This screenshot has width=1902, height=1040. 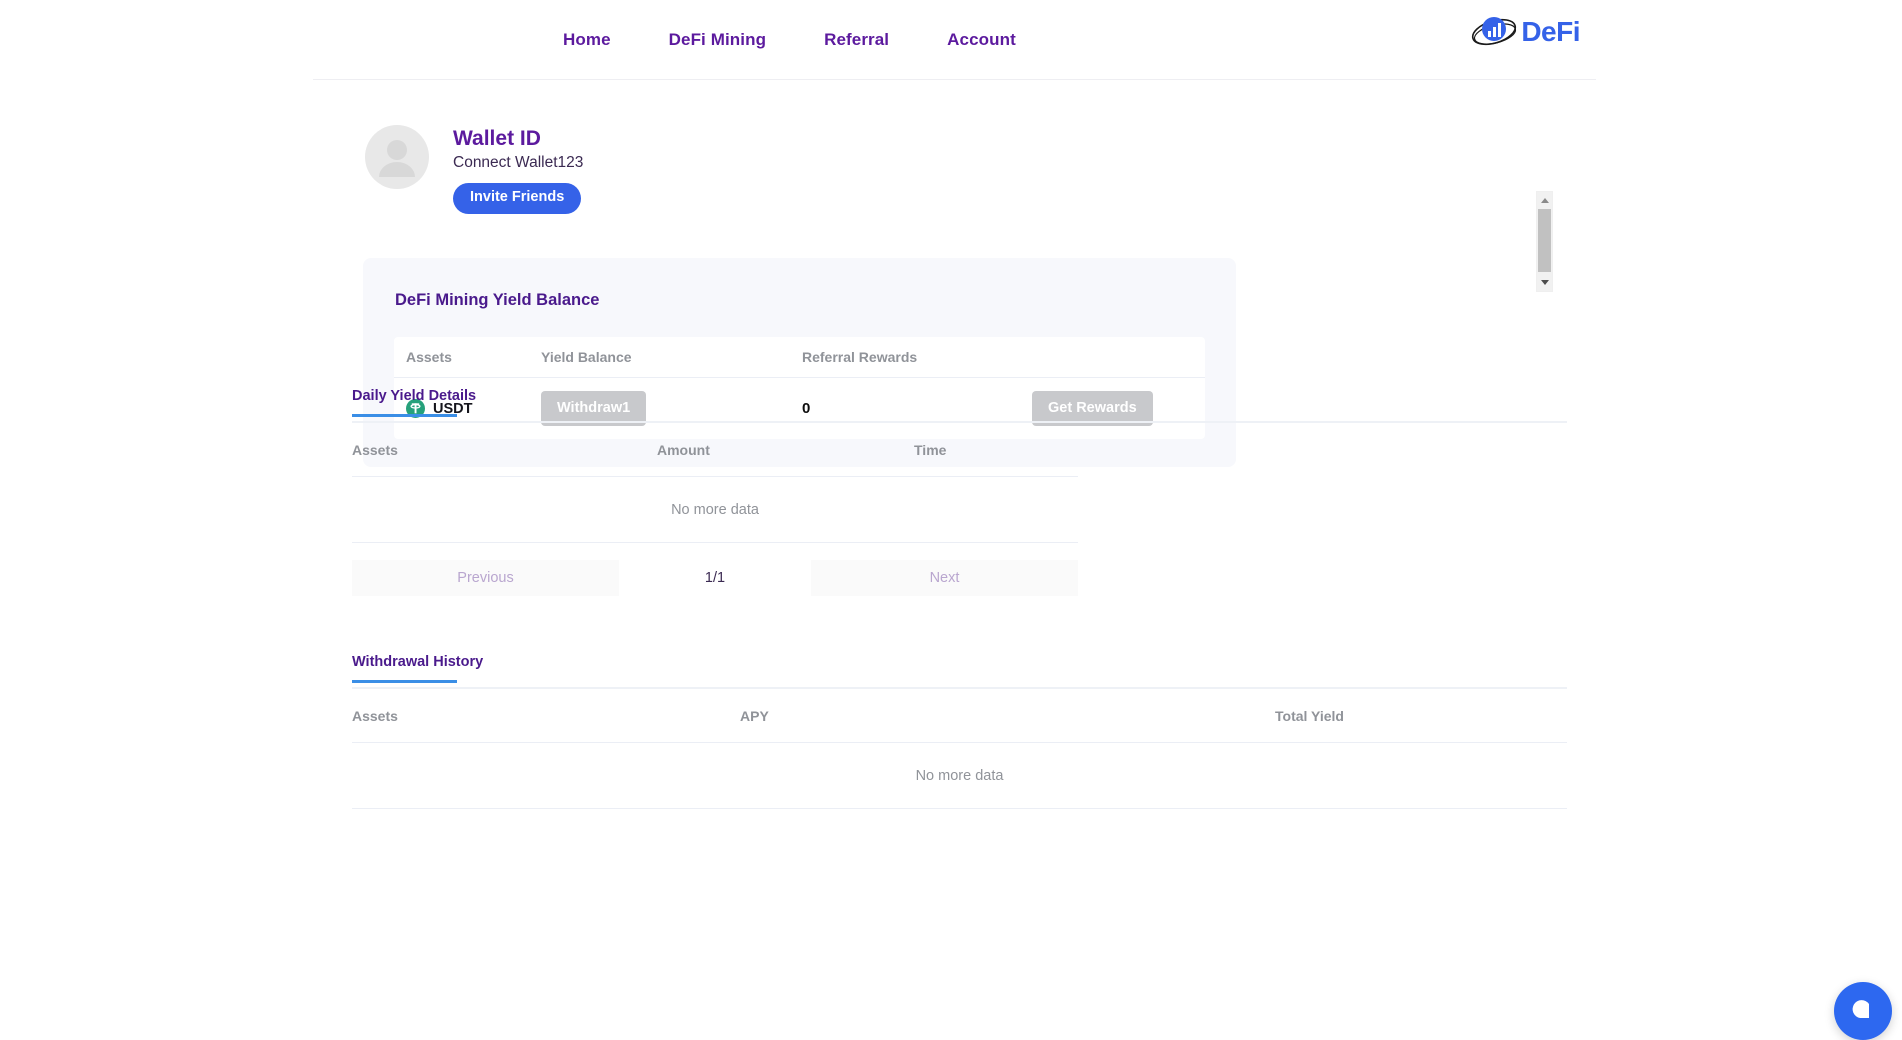 I want to click on logo-text: DeFi, so click(x=1550, y=31).